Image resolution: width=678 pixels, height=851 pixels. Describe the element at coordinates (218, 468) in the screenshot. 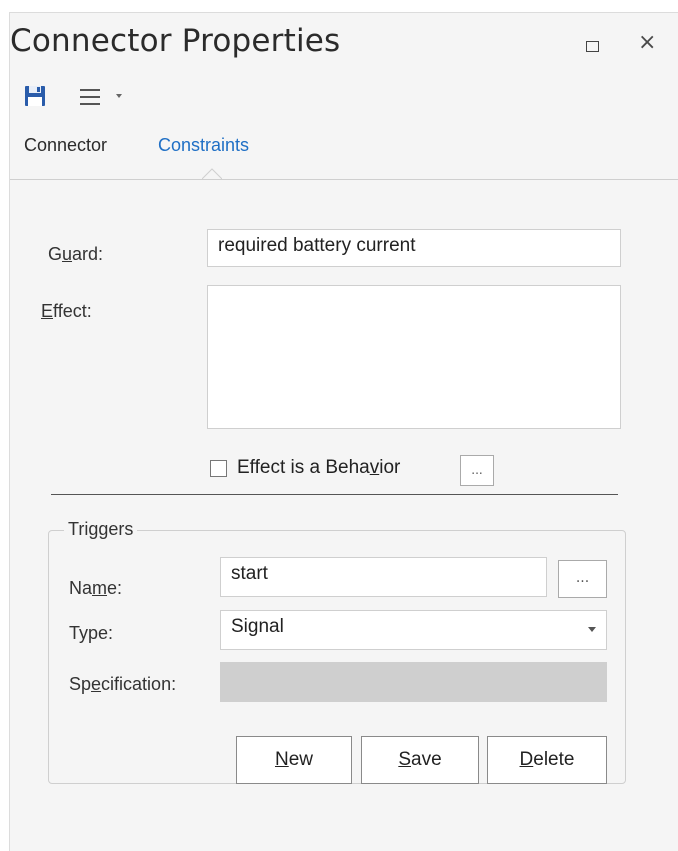

I see `effect-behavior-checkbox` at that location.